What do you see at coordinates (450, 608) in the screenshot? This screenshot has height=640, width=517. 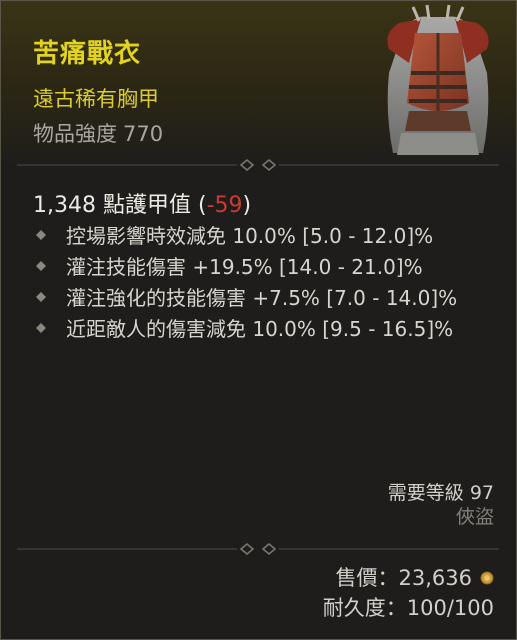 I see `durability-value: 100/100` at bounding box center [450, 608].